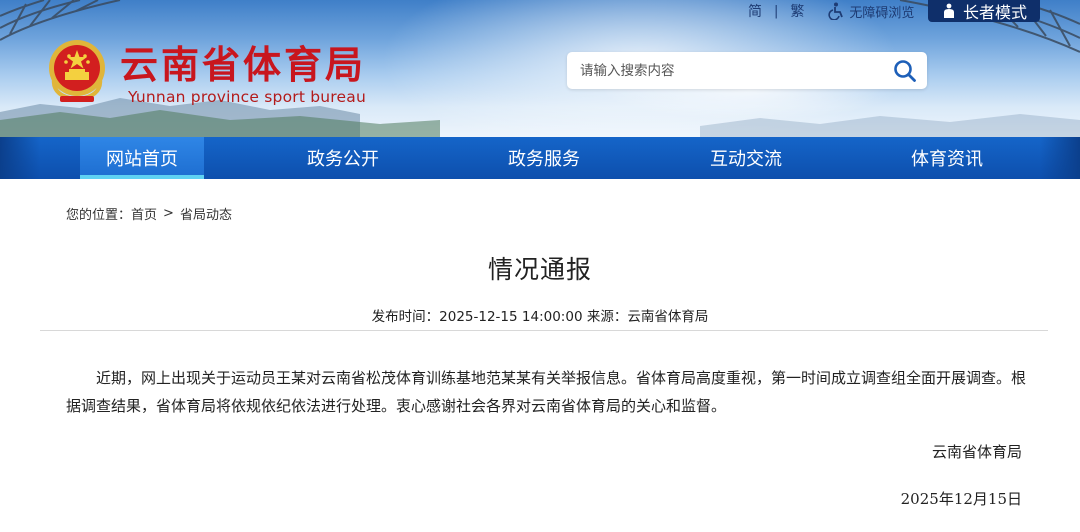  Describe the element at coordinates (343, 158) in the screenshot. I see `nav-item-government-affairs: 政务公开` at that location.